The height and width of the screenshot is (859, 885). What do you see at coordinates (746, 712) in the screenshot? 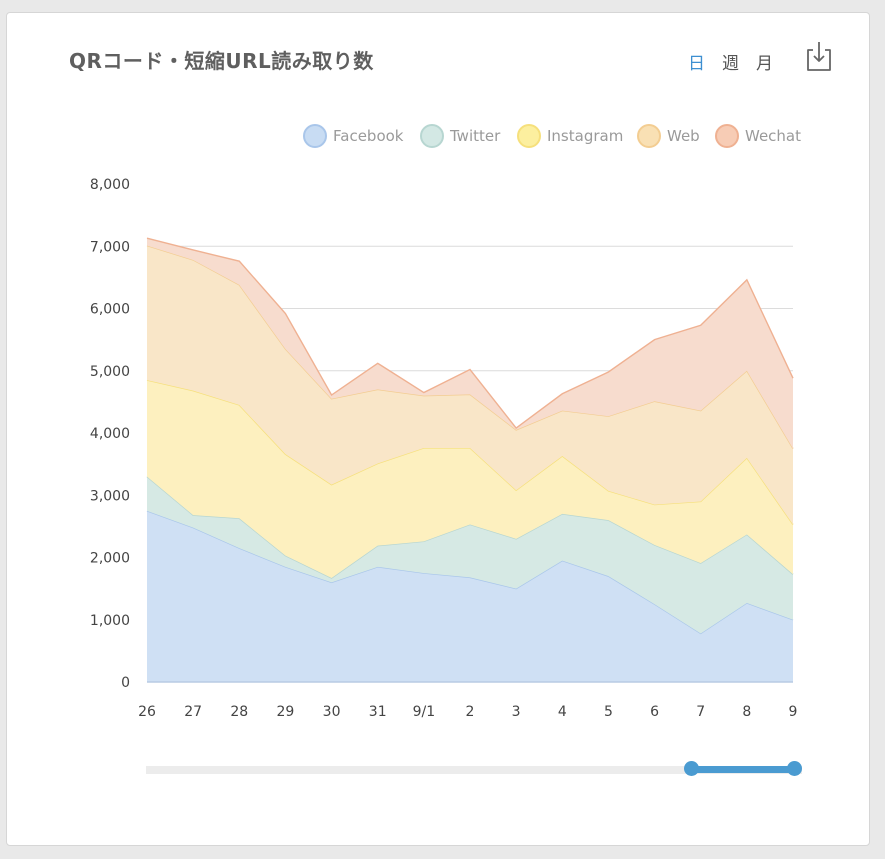
I see `x-tick-label: 8` at bounding box center [746, 712].